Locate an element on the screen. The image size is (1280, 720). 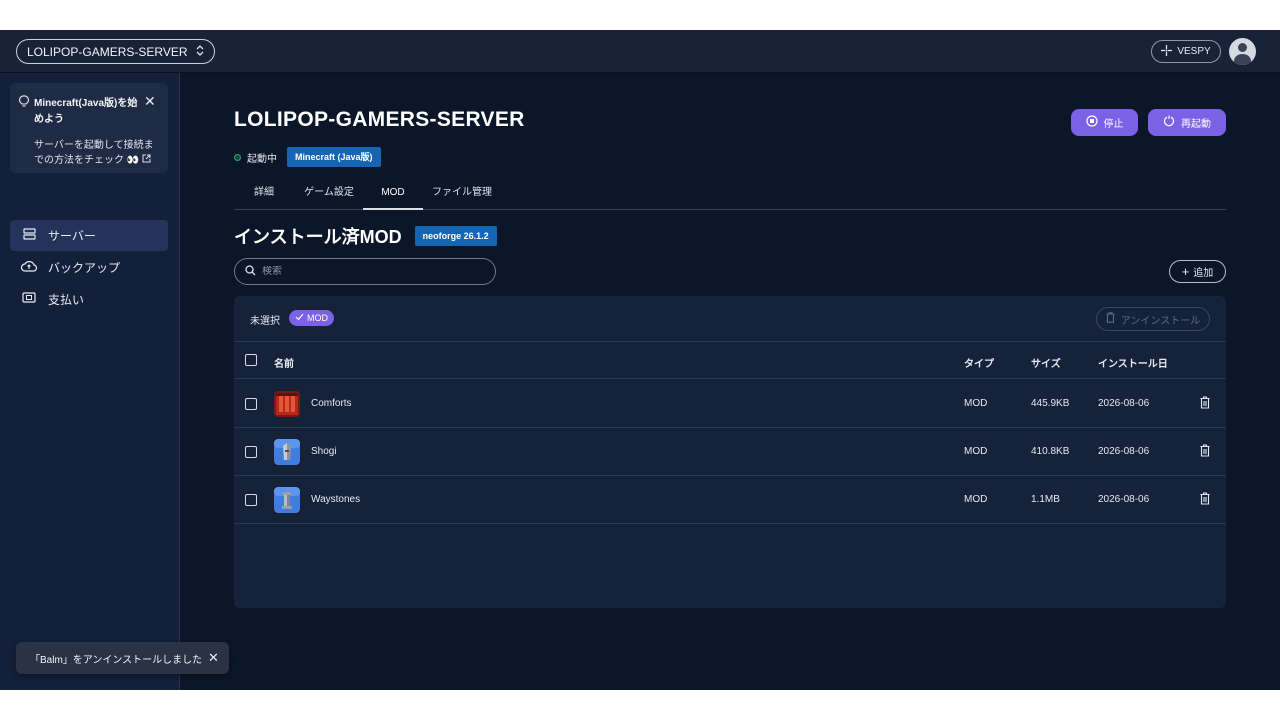
add-label: 追加 is located at coordinates (1203, 273).